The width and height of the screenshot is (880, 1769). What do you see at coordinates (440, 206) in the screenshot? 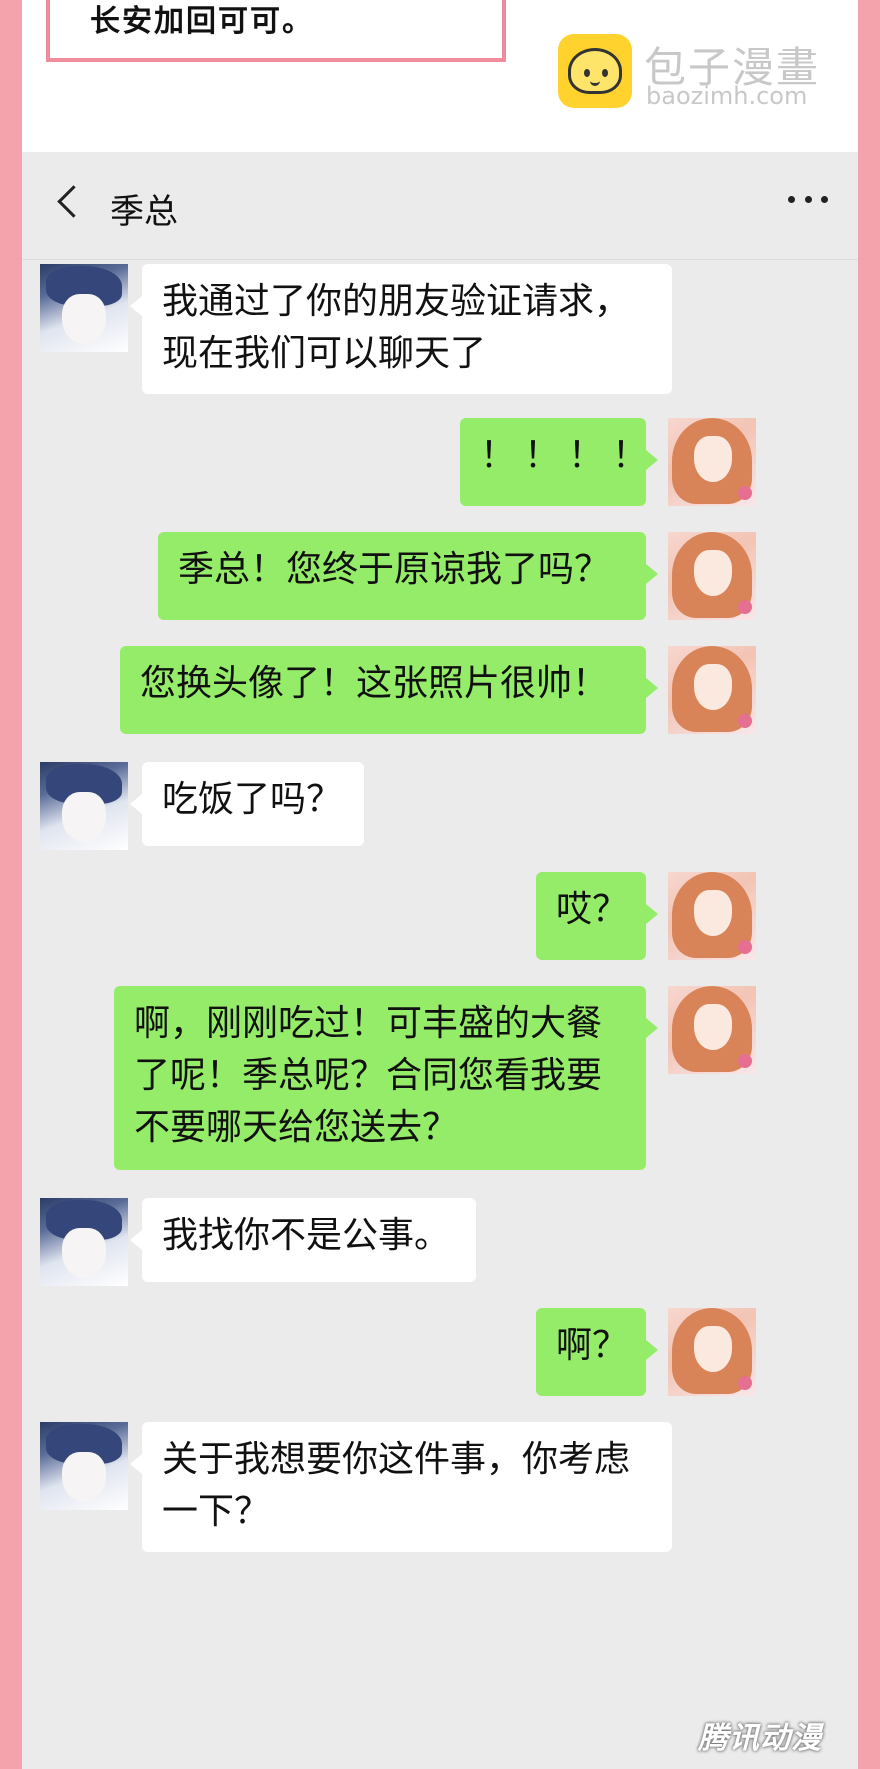
I see `chat-header: 季总` at bounding box center [440, 206].